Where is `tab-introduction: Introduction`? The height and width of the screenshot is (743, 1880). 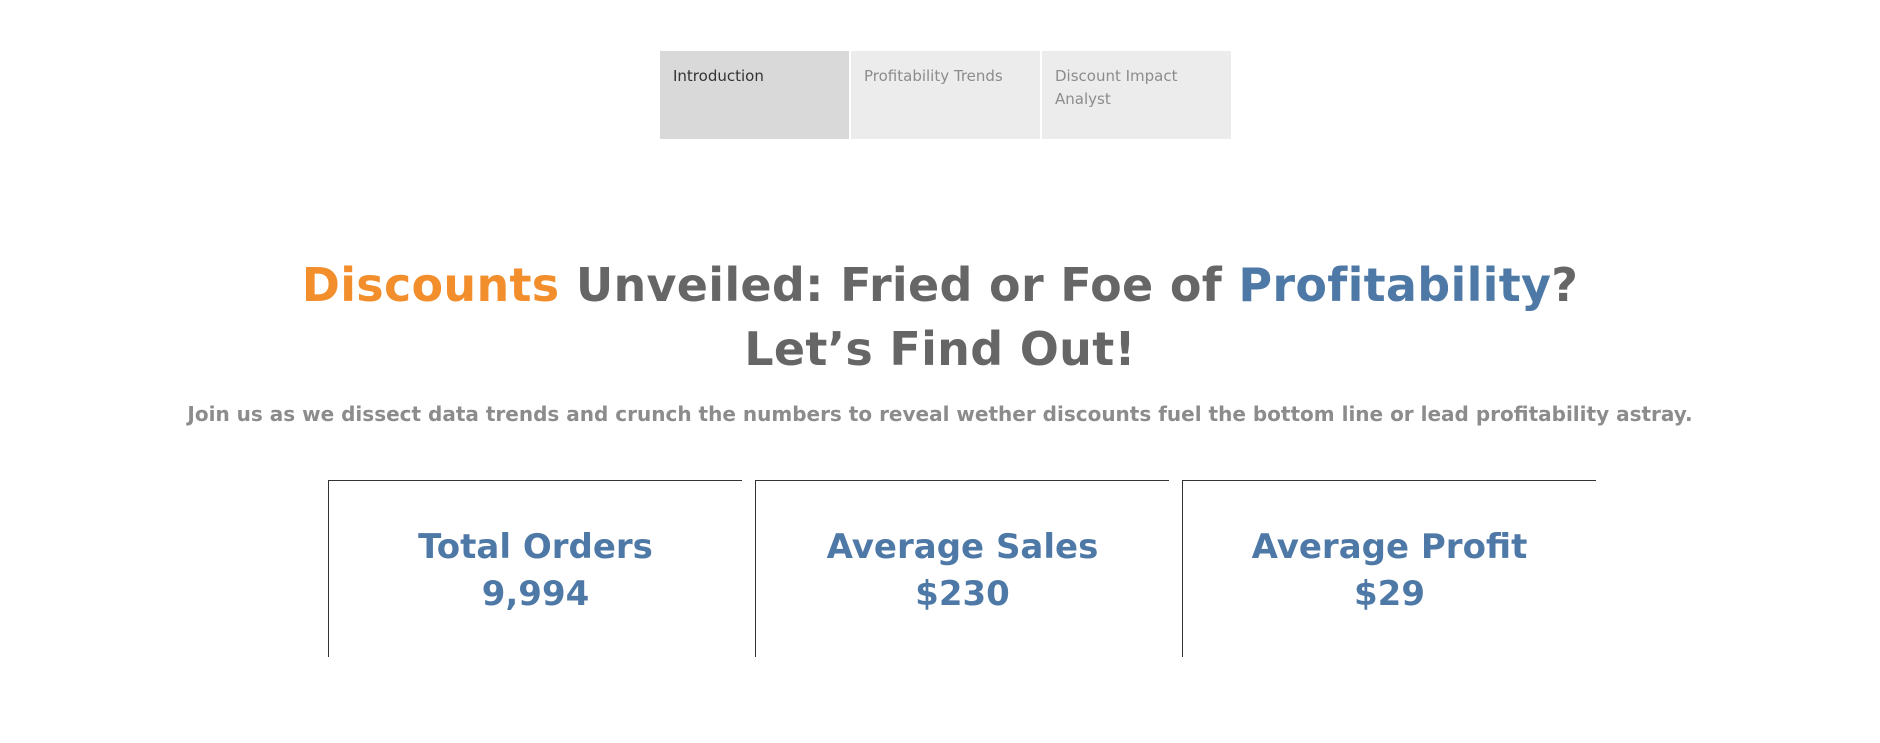
tab-introduction: Introduction is located at coordinates (754, 95).